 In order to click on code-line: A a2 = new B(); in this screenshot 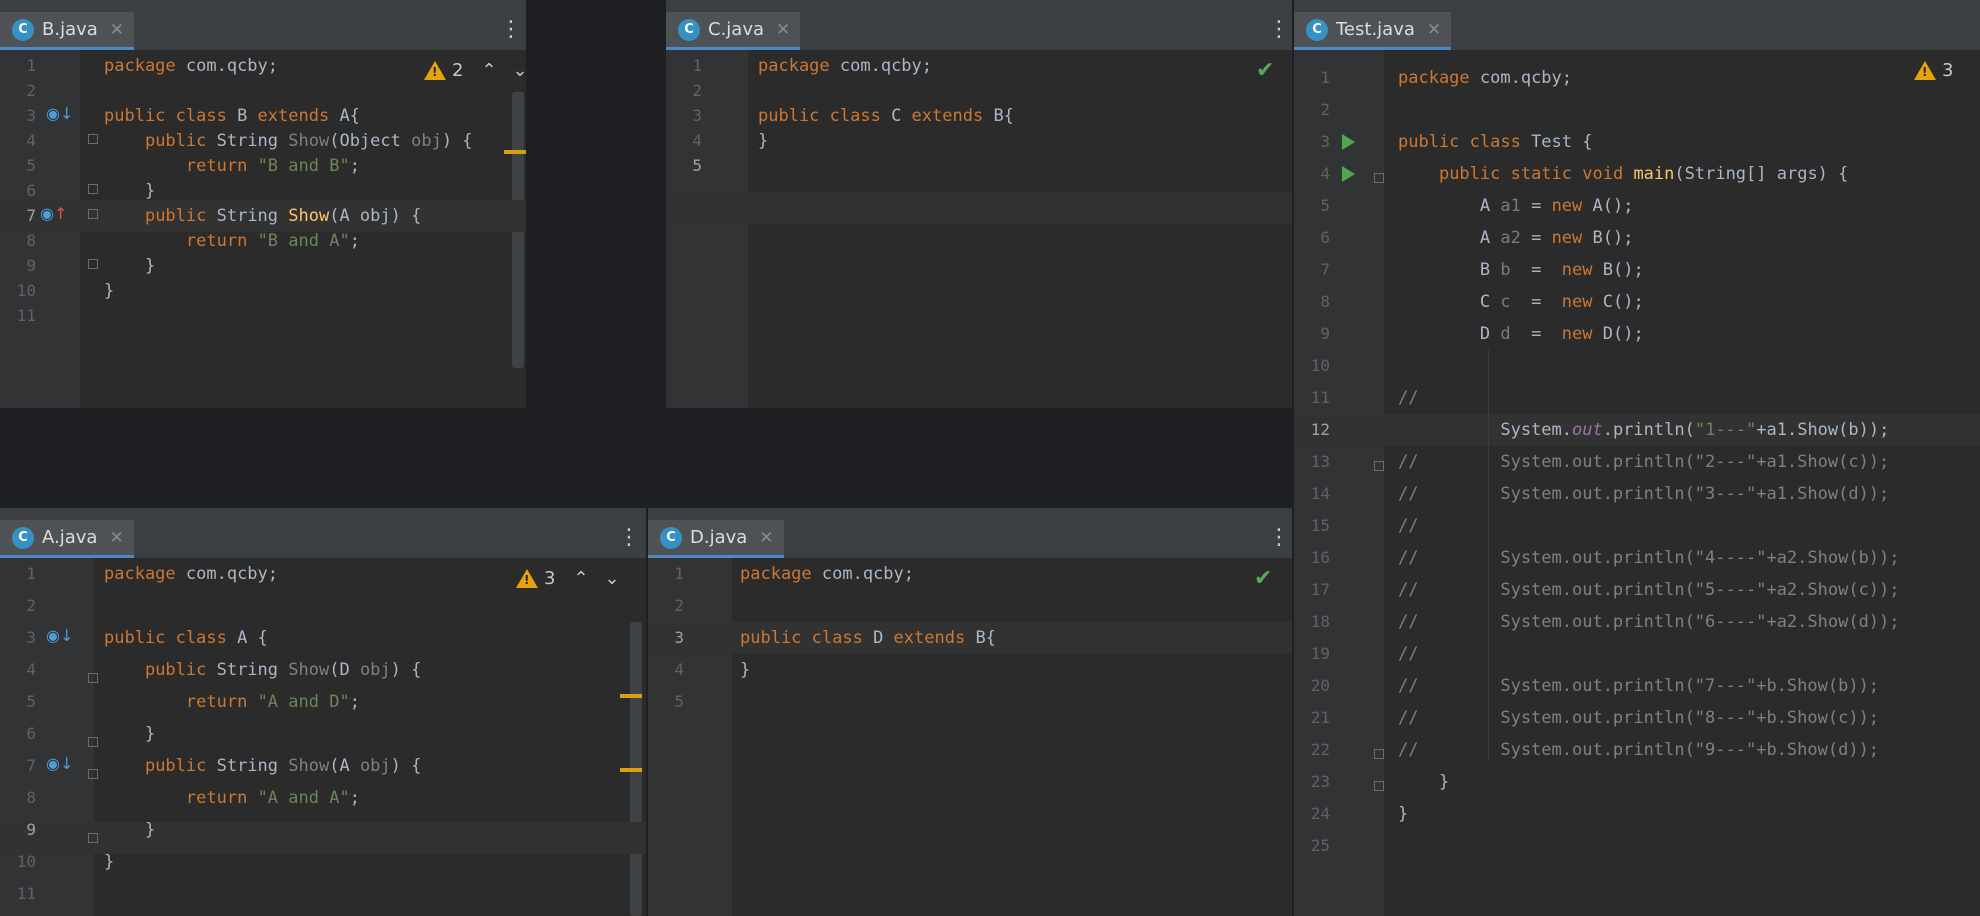, I will do `click(1516, 238)`.